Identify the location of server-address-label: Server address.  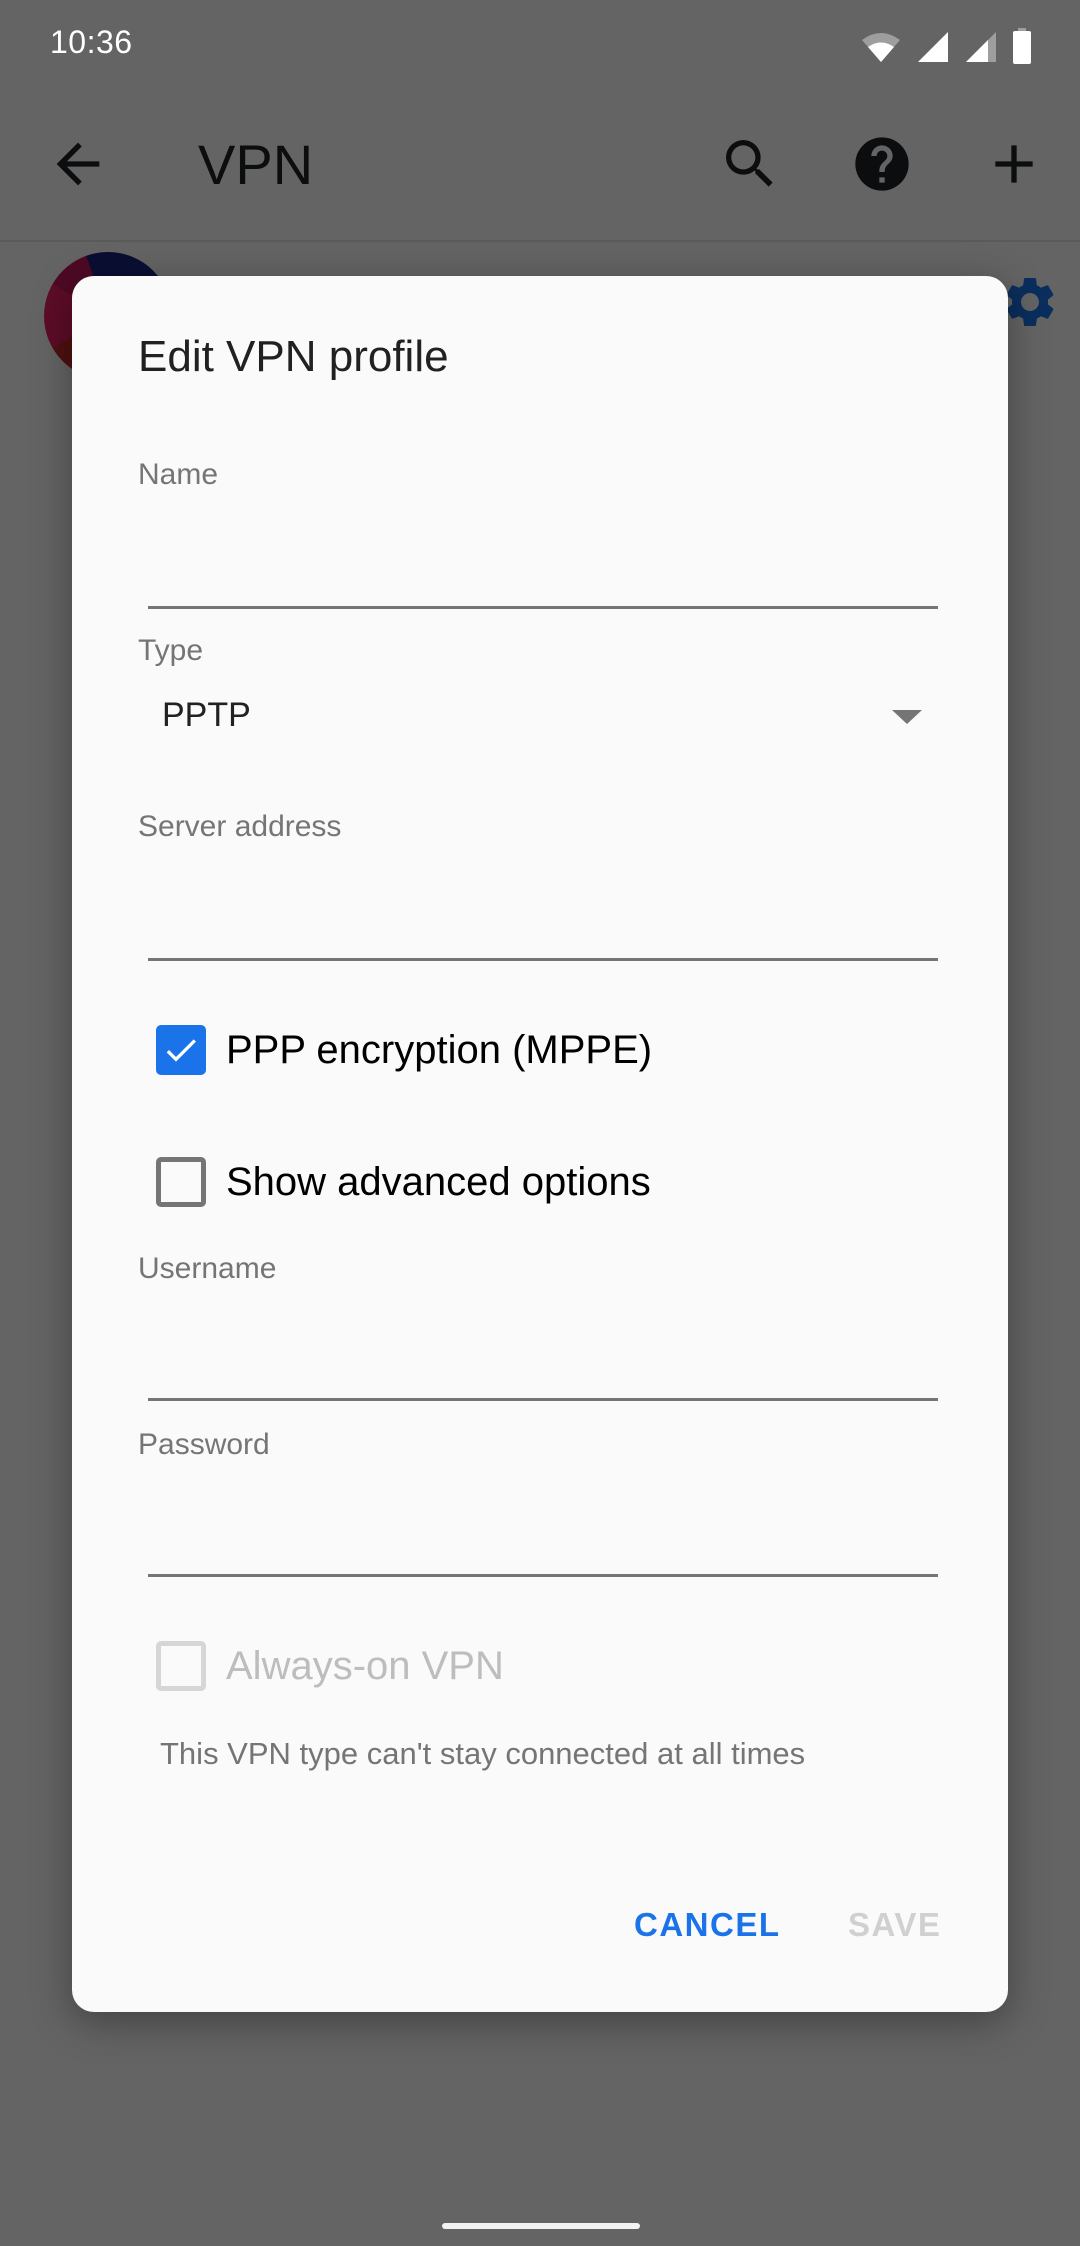
(240, 826).